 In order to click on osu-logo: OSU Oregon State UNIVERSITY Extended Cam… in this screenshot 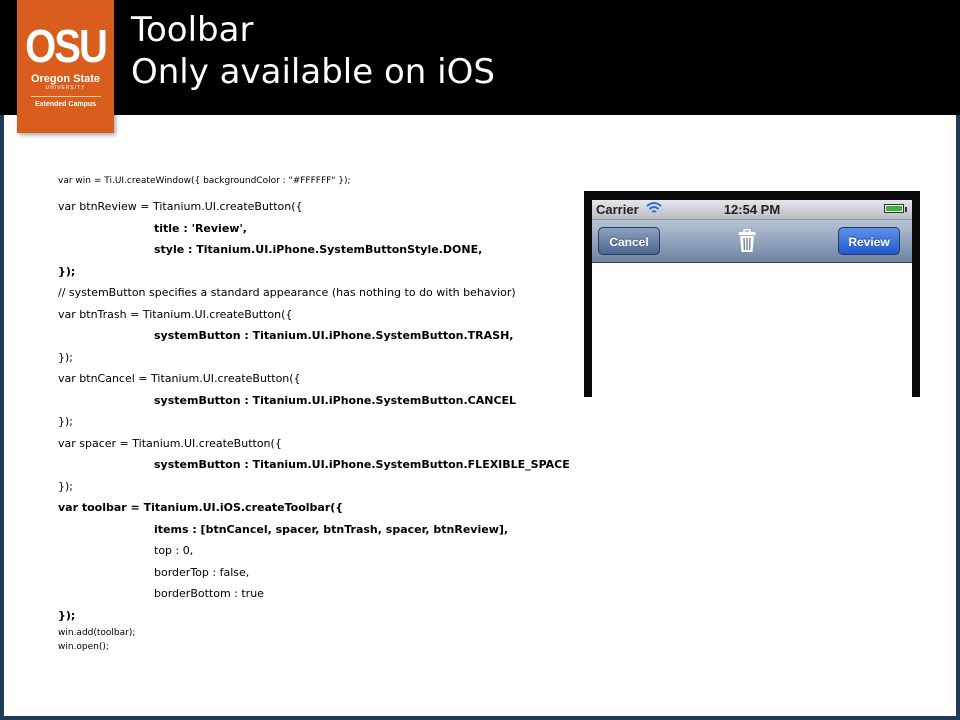, I will do `click(65, 66)`.